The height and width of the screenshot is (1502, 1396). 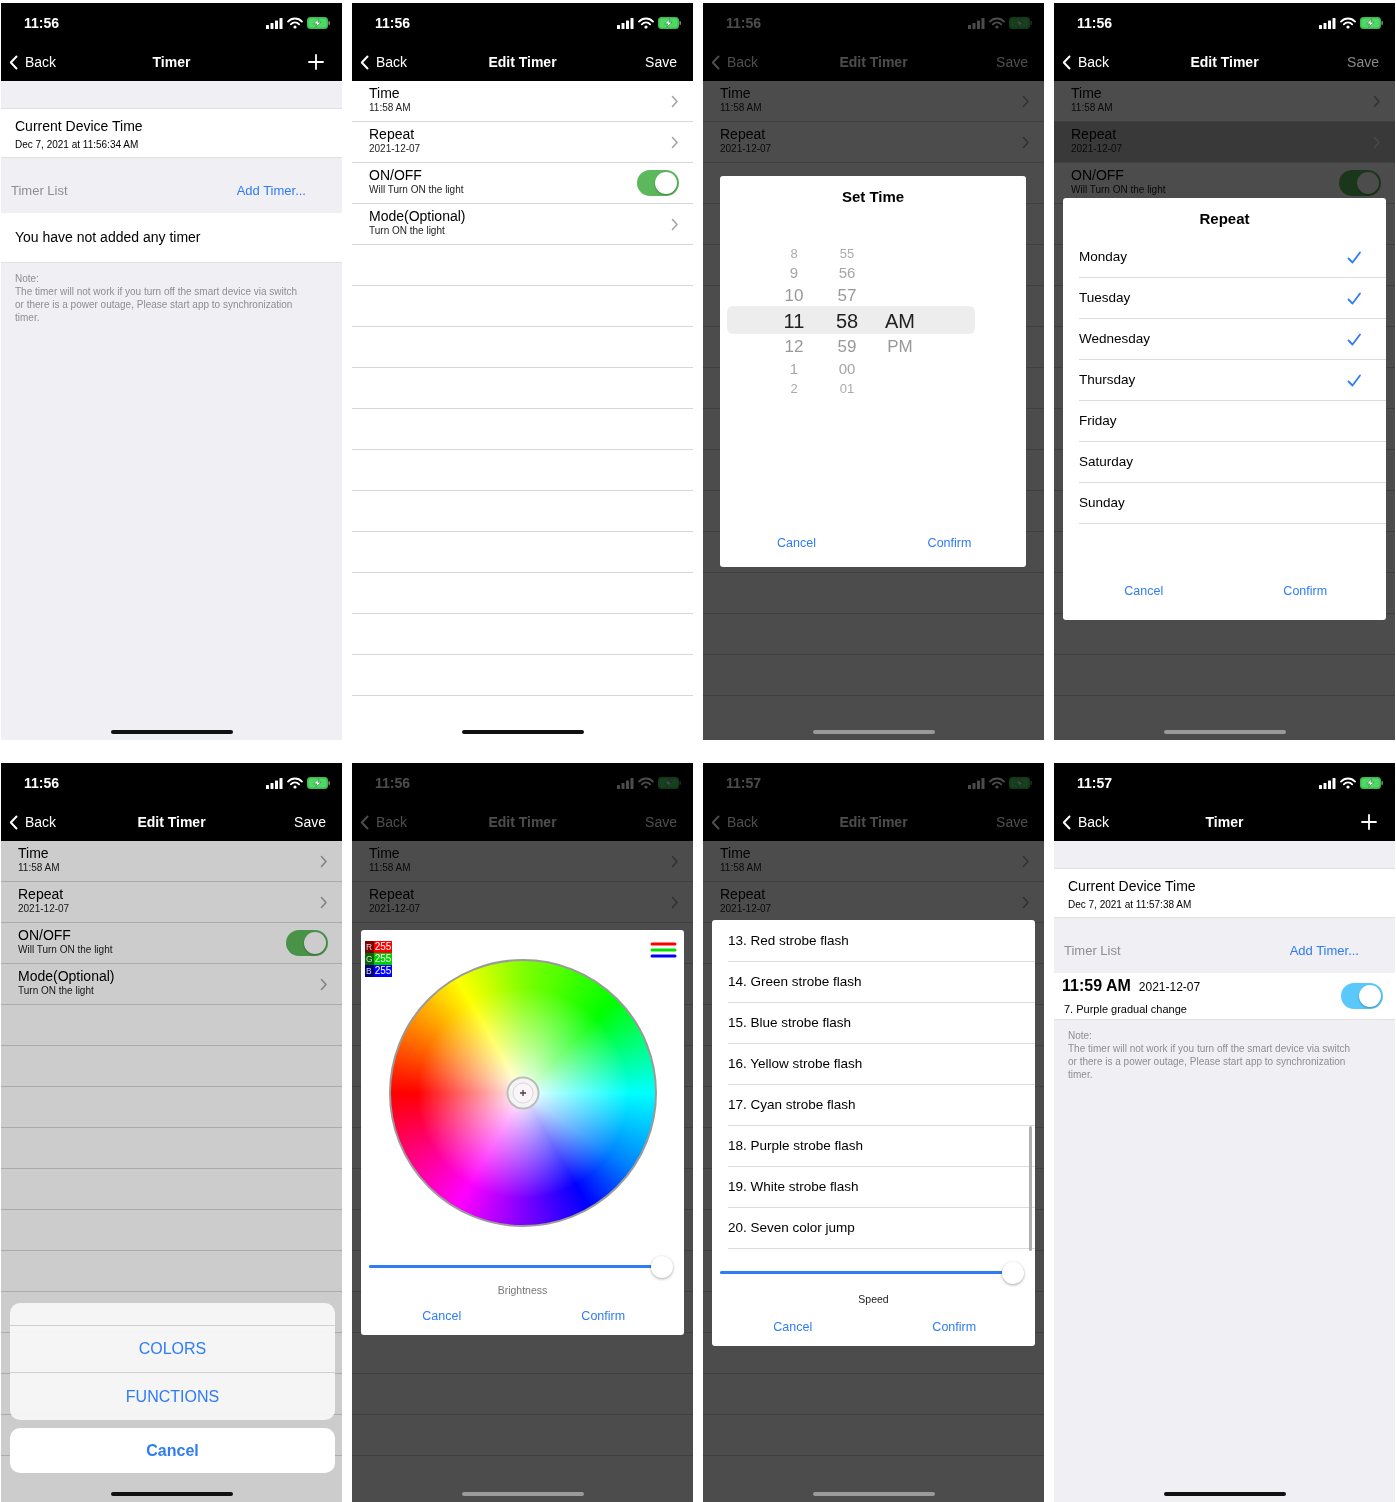 What do you see at coordinates (369, 971) in the screenshot?
I see `channel-label: B` at bounding box center [369, 971].